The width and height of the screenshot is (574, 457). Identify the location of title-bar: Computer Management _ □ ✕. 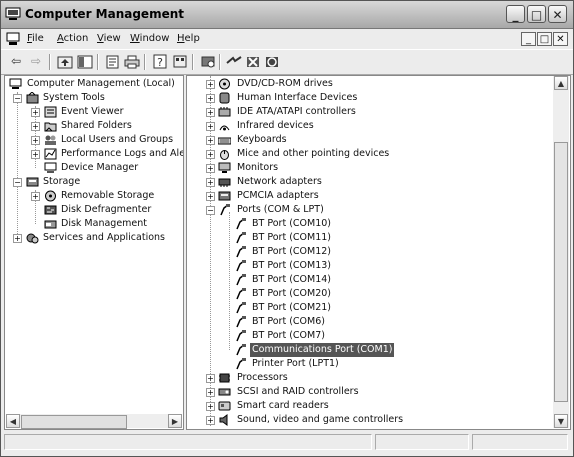
(287, 15).